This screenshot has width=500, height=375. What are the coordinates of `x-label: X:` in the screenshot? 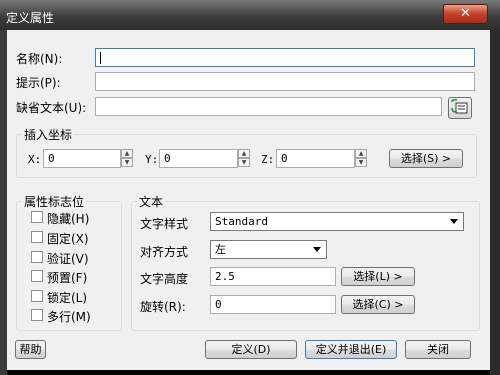 It's located at (35, 159).